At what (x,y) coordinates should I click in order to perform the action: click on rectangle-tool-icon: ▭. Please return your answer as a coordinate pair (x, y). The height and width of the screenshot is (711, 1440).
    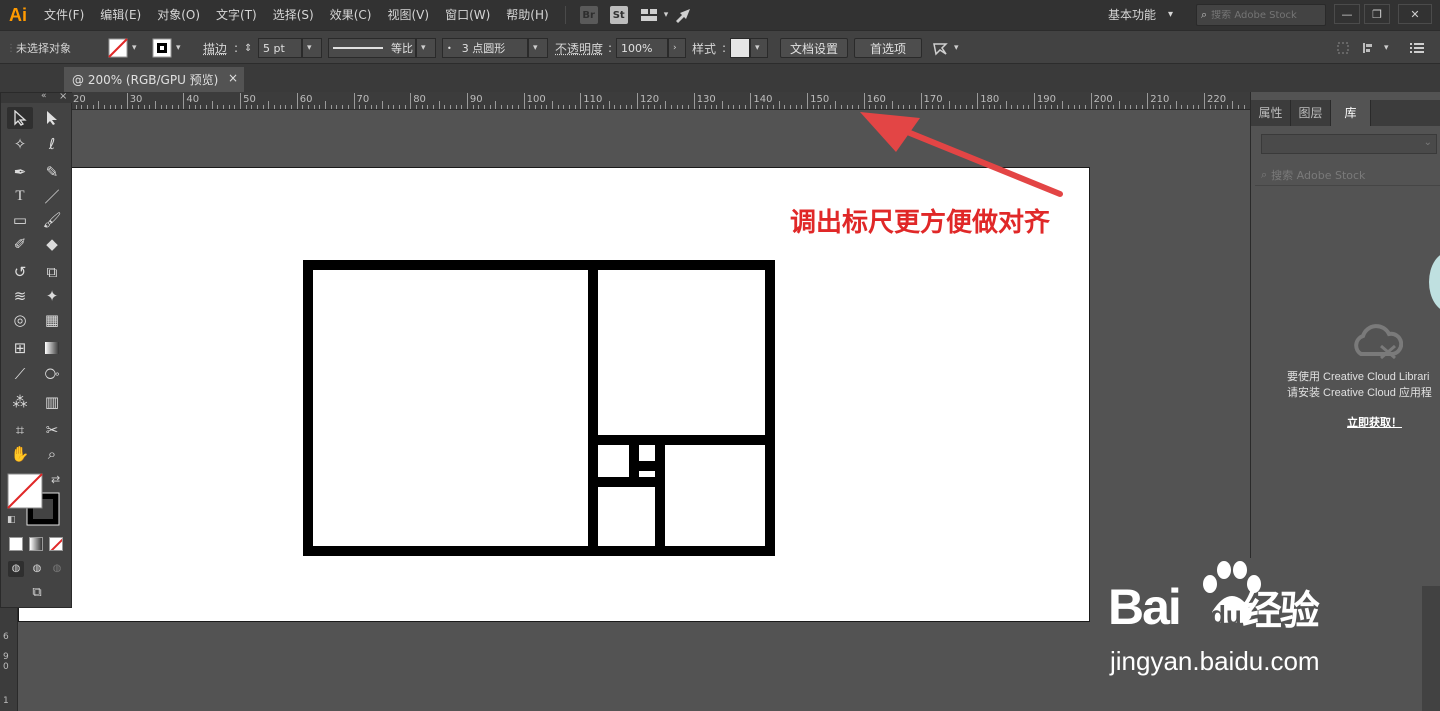
    Looking at the image, I should click on (20, 220).